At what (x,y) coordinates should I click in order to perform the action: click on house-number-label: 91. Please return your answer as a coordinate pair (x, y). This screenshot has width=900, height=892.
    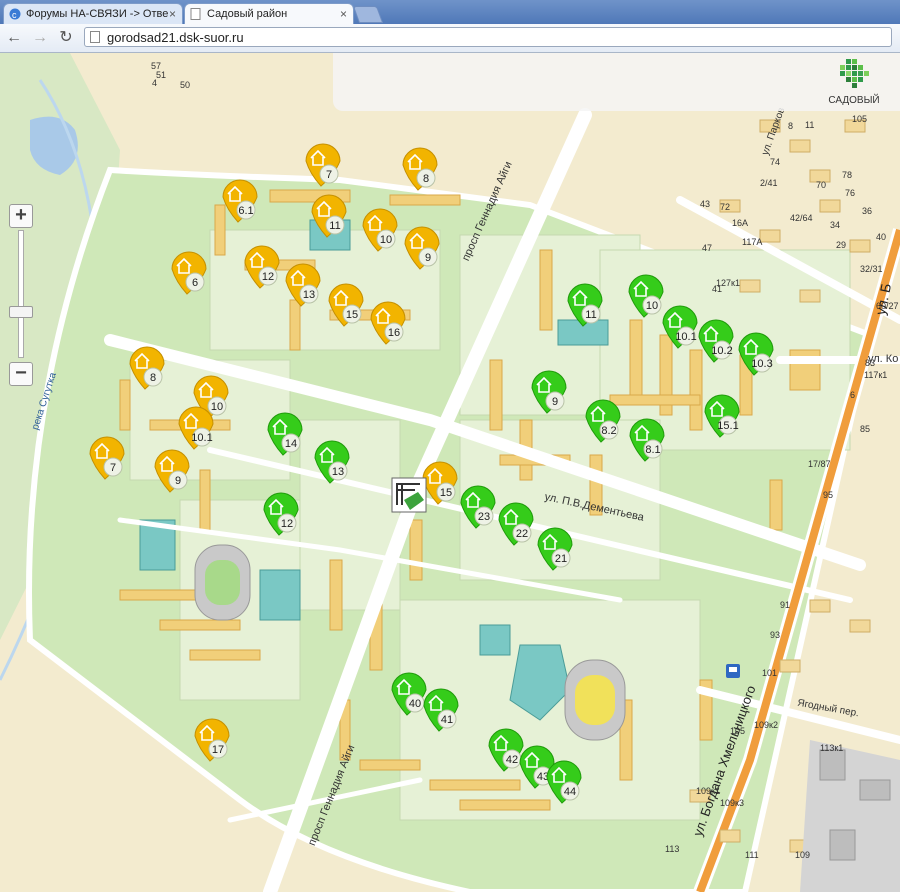
    Looking at the image, I should click on (785, 605).